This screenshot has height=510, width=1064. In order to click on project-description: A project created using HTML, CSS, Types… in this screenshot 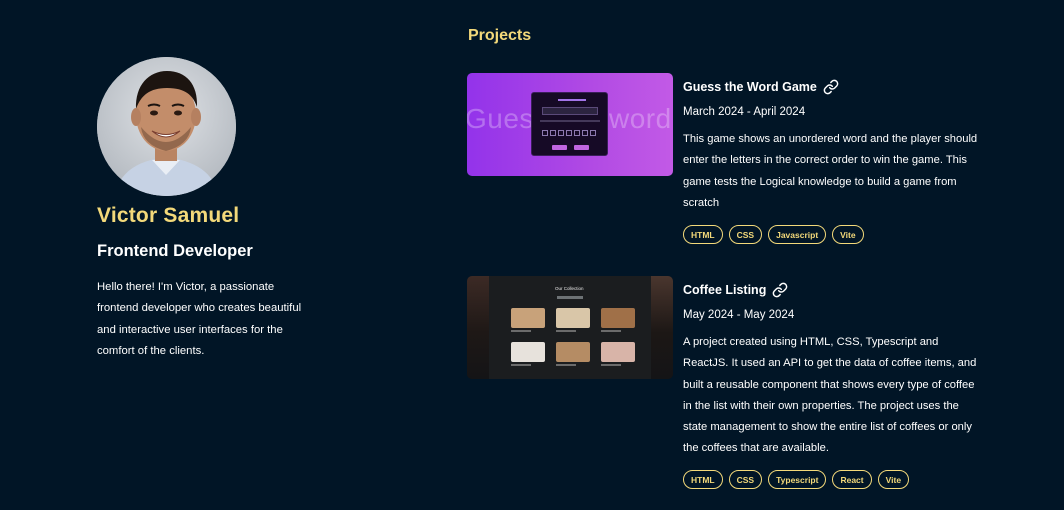, I will do `click(830, 395)`.